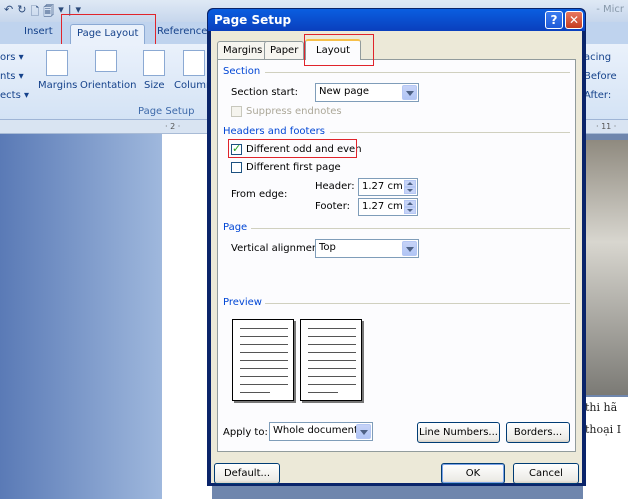 The width and height of the screenshot is (628, 499). What do you see at coordinates (410, 228) in the screenshot?
I see `page-divider` at bounding box center [410, 228].